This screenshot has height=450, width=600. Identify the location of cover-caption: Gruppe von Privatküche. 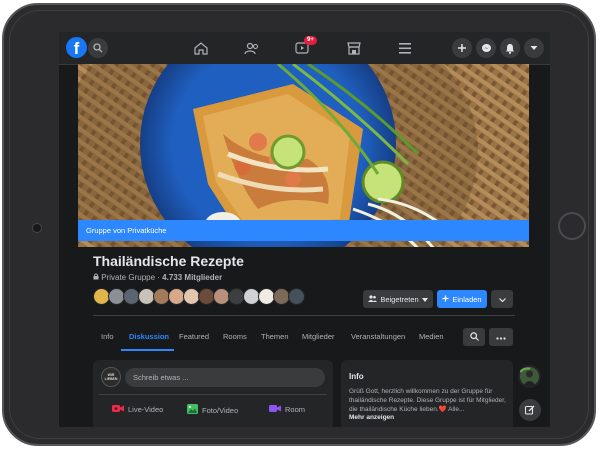
(303, 230).